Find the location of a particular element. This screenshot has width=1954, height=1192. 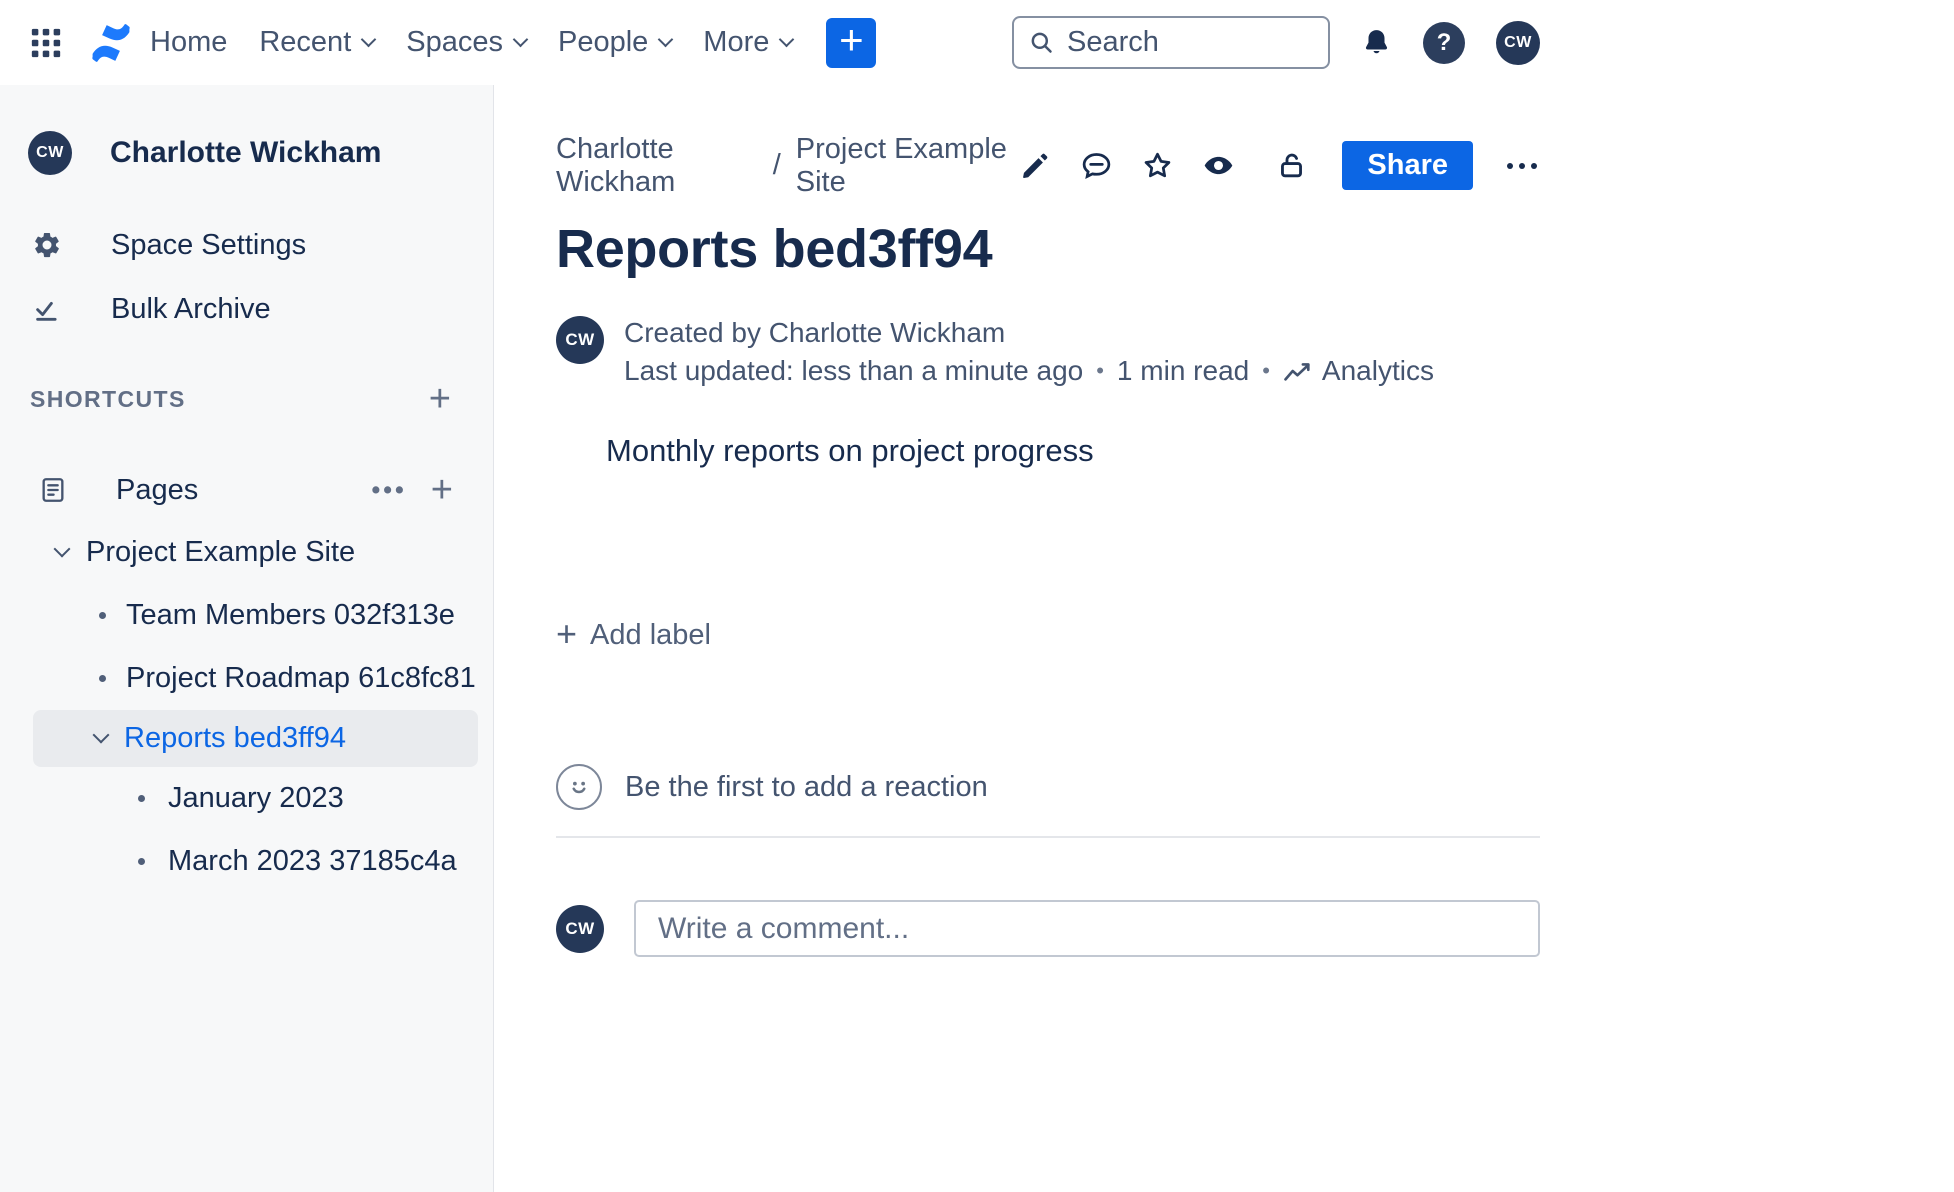

author-avatar: CW is located at coordinates (580, 340).